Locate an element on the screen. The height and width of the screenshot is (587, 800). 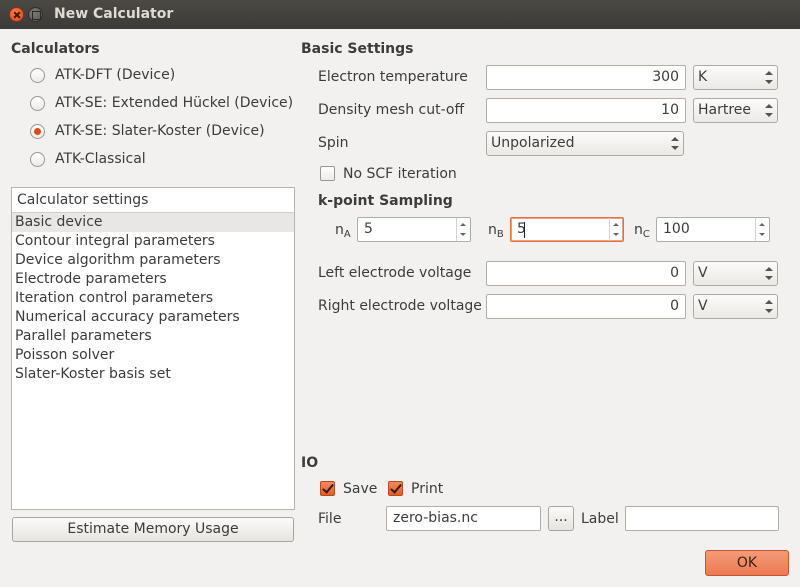
calculator-settings-header: Calculator settings is located at coordinates (153, 200).